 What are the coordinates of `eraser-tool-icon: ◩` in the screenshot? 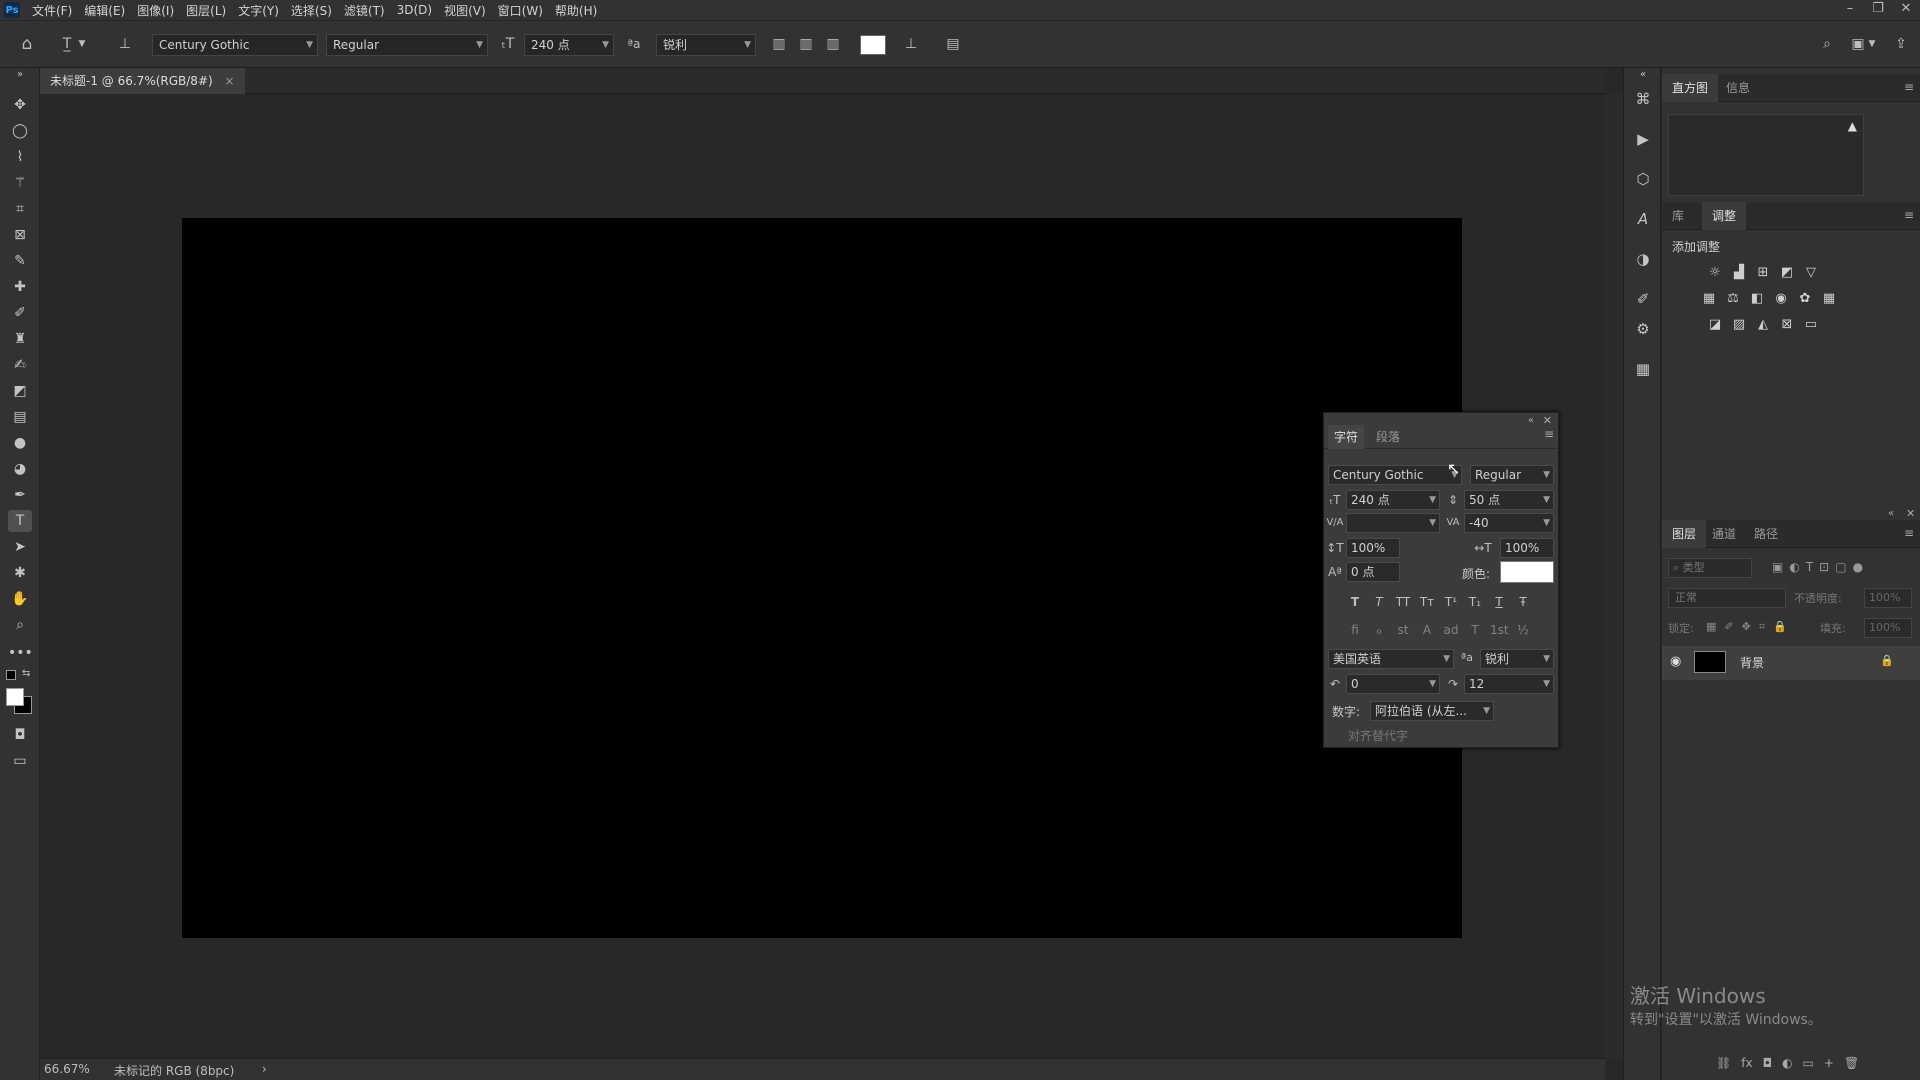 It's located at (20, 391).